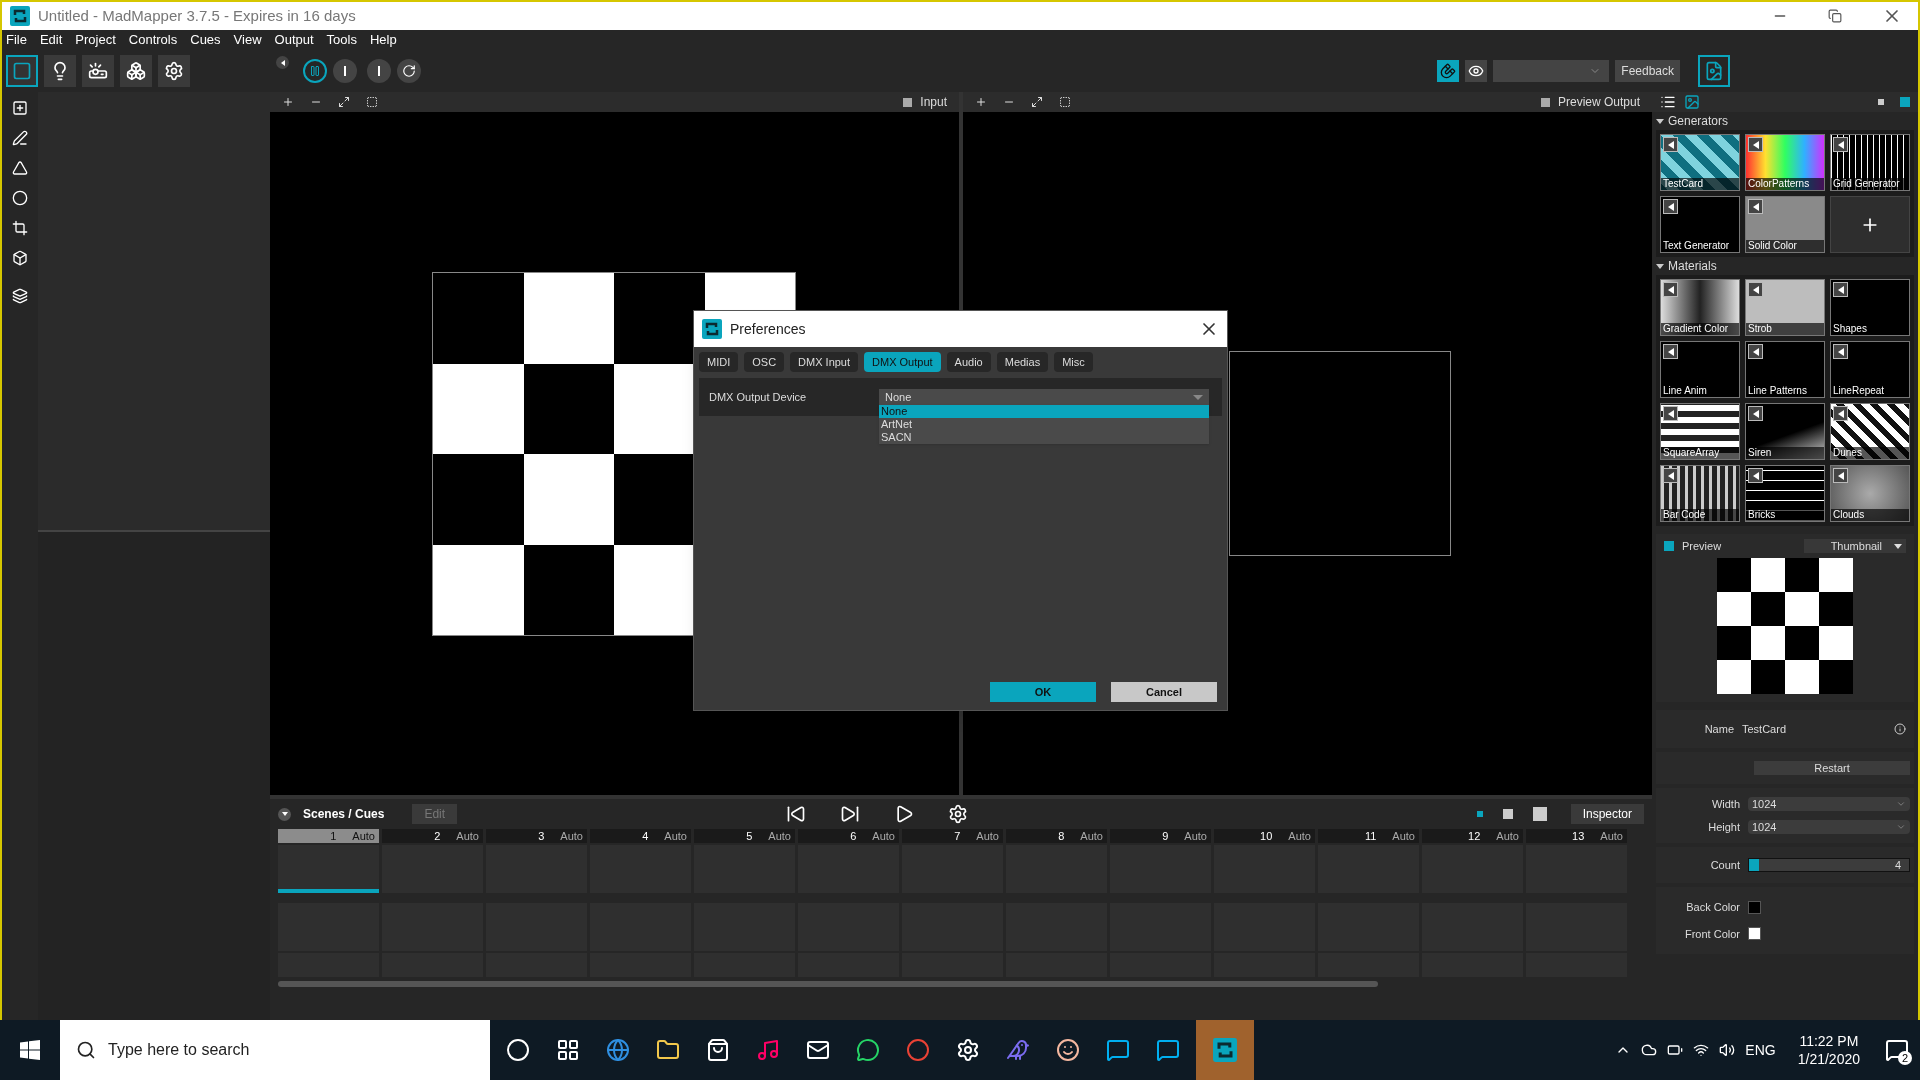  What do you see at coordinates (918, 1050) in the screenshot?
I see `browser-icon` at bounding box center [918, 1050].